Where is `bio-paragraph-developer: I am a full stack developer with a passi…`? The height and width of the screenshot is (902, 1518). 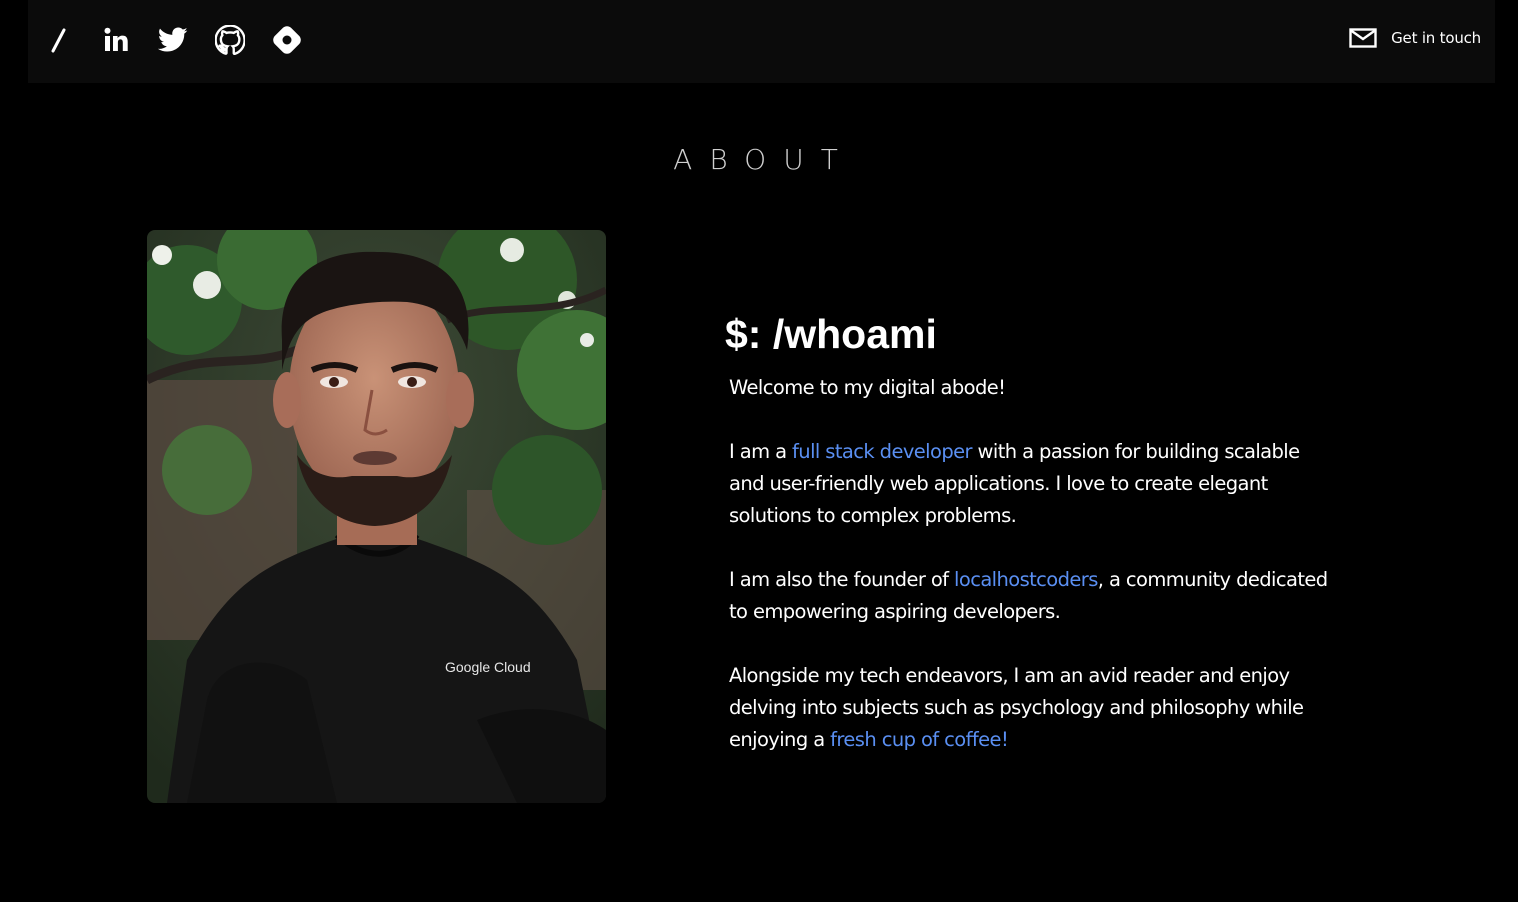
bio-paragraph-developer: I am a full stack developer with a passi… is located at coordinates (1034, 484).